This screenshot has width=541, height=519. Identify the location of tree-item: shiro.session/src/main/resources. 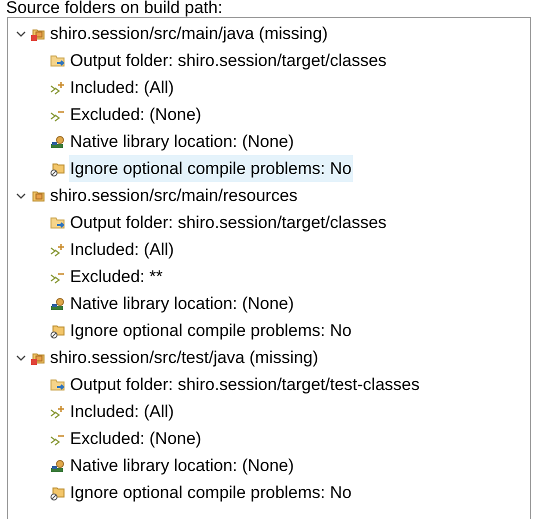
(174, 195).